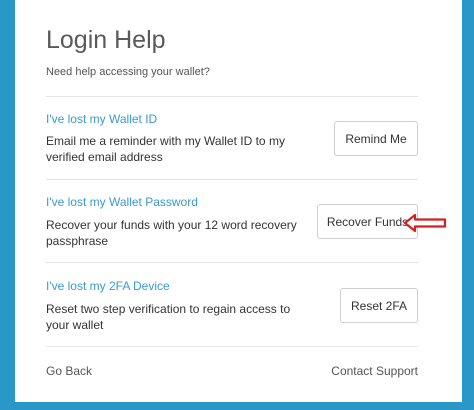 The height and width of the screenshot is (410, 474). What do you see at coordinates (104, 157) in the screenshot?
I see `section-desc-line: verified email address` at bounding box center [104, 157].